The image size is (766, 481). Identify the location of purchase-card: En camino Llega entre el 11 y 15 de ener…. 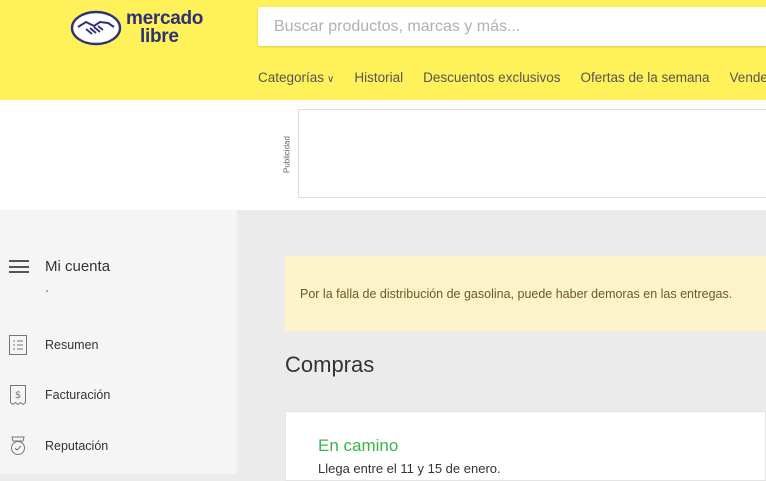
(525, 446).